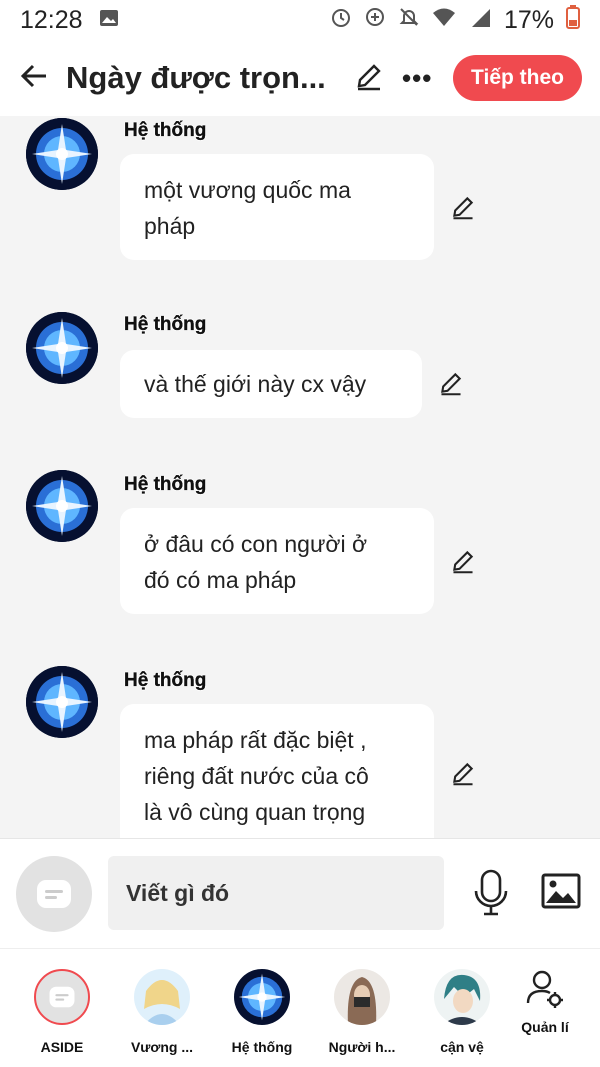  I want to click on message-composer: Viết gì đó, so click(300, 893).